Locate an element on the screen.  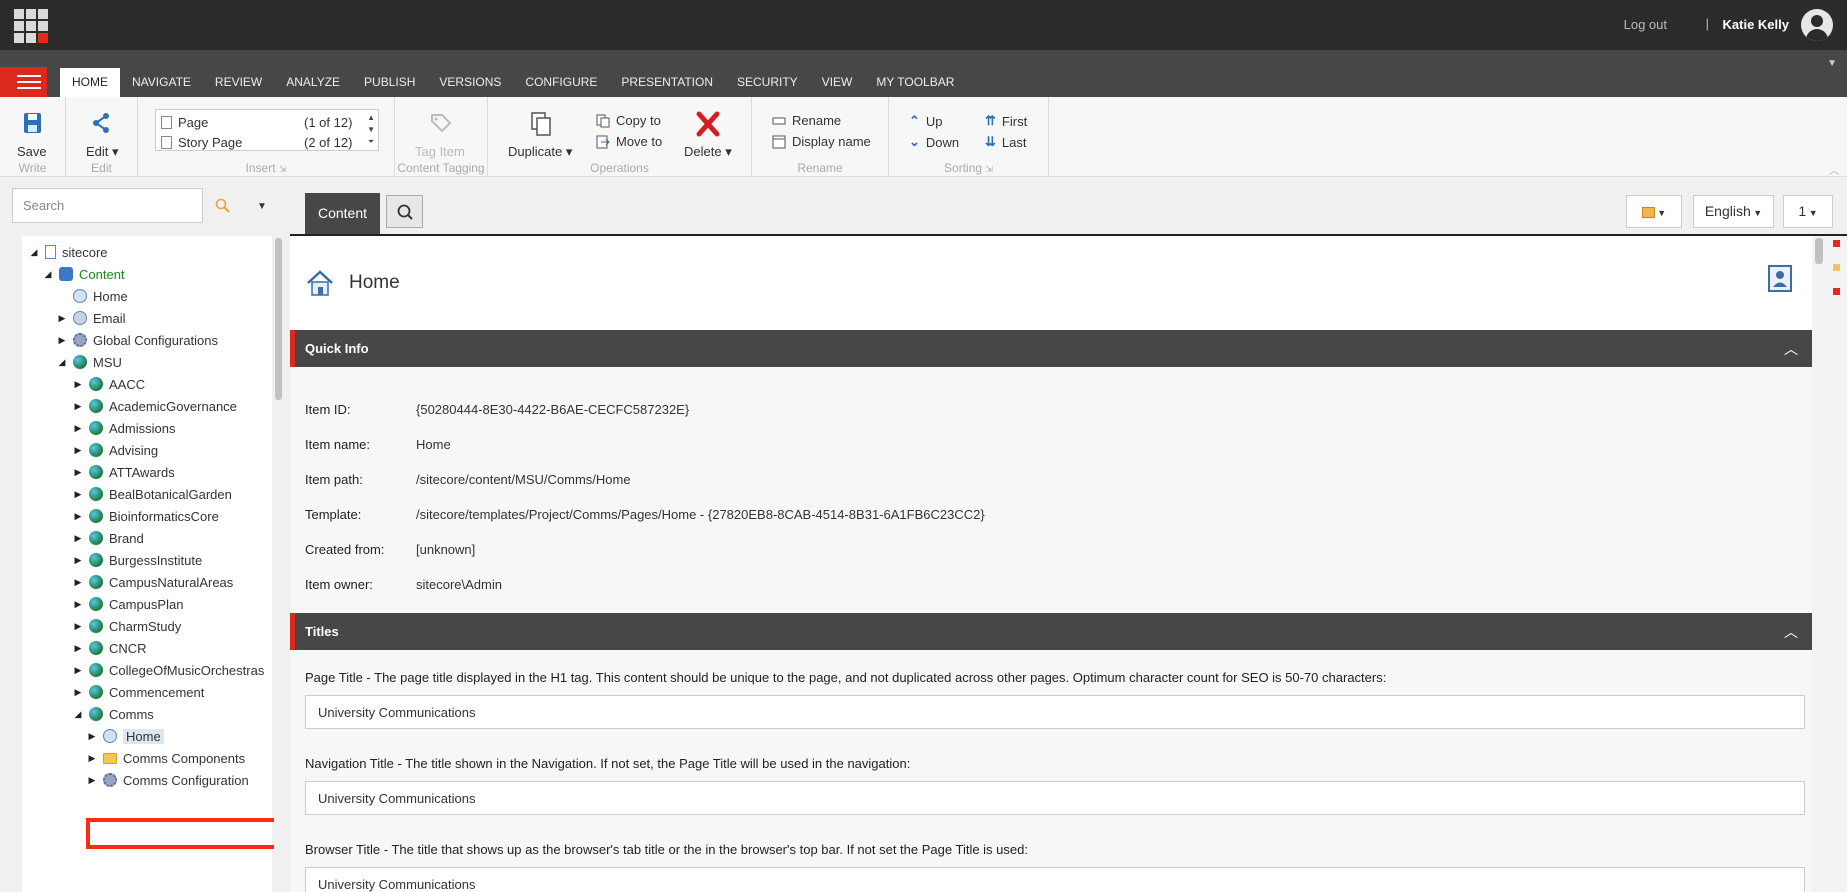
tree-scrollbar is located at coordinates (278, 564).